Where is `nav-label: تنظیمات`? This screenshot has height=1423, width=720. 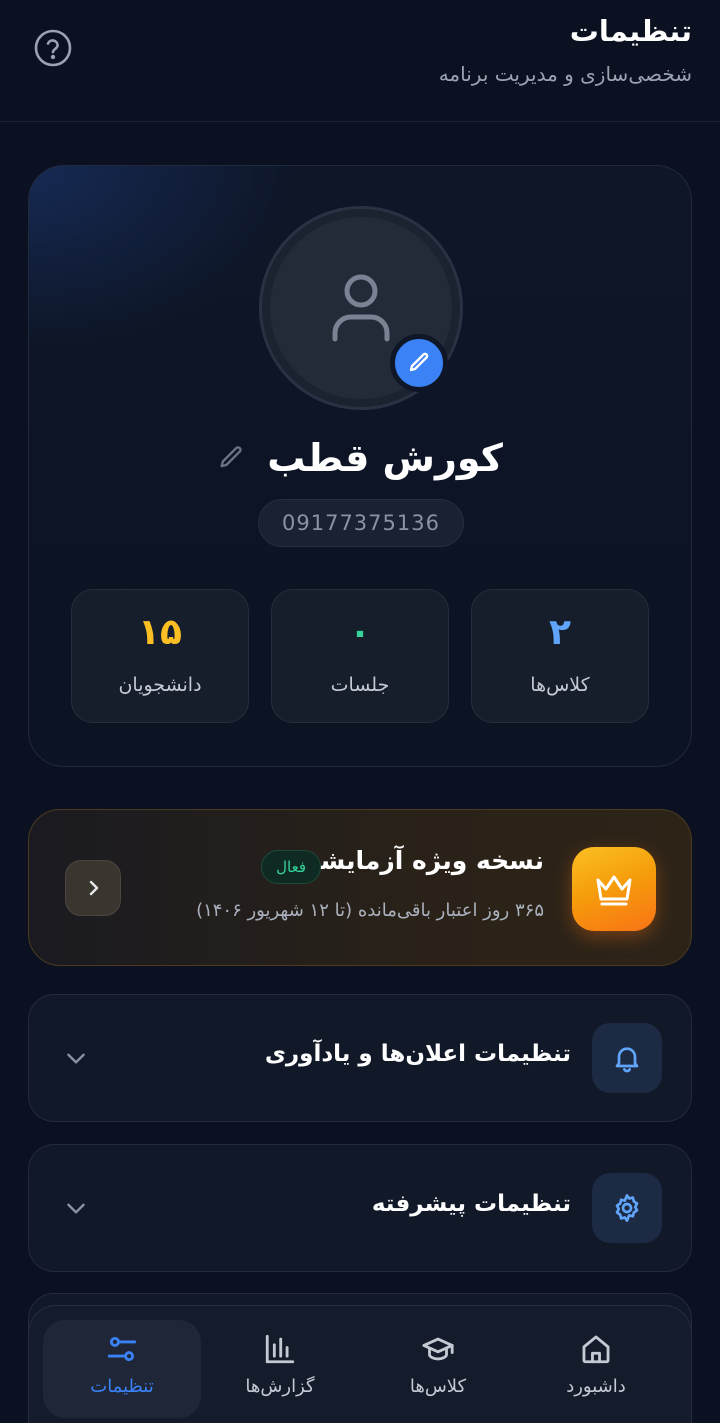 nav-label: تنظیمات is located at coordinates (122, 1386).